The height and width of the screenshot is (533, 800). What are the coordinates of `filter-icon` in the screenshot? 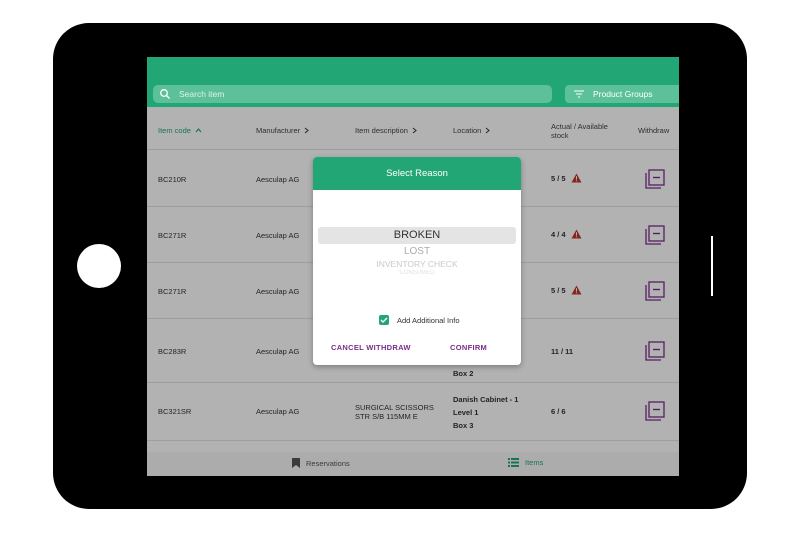 It's located at (579, 94).